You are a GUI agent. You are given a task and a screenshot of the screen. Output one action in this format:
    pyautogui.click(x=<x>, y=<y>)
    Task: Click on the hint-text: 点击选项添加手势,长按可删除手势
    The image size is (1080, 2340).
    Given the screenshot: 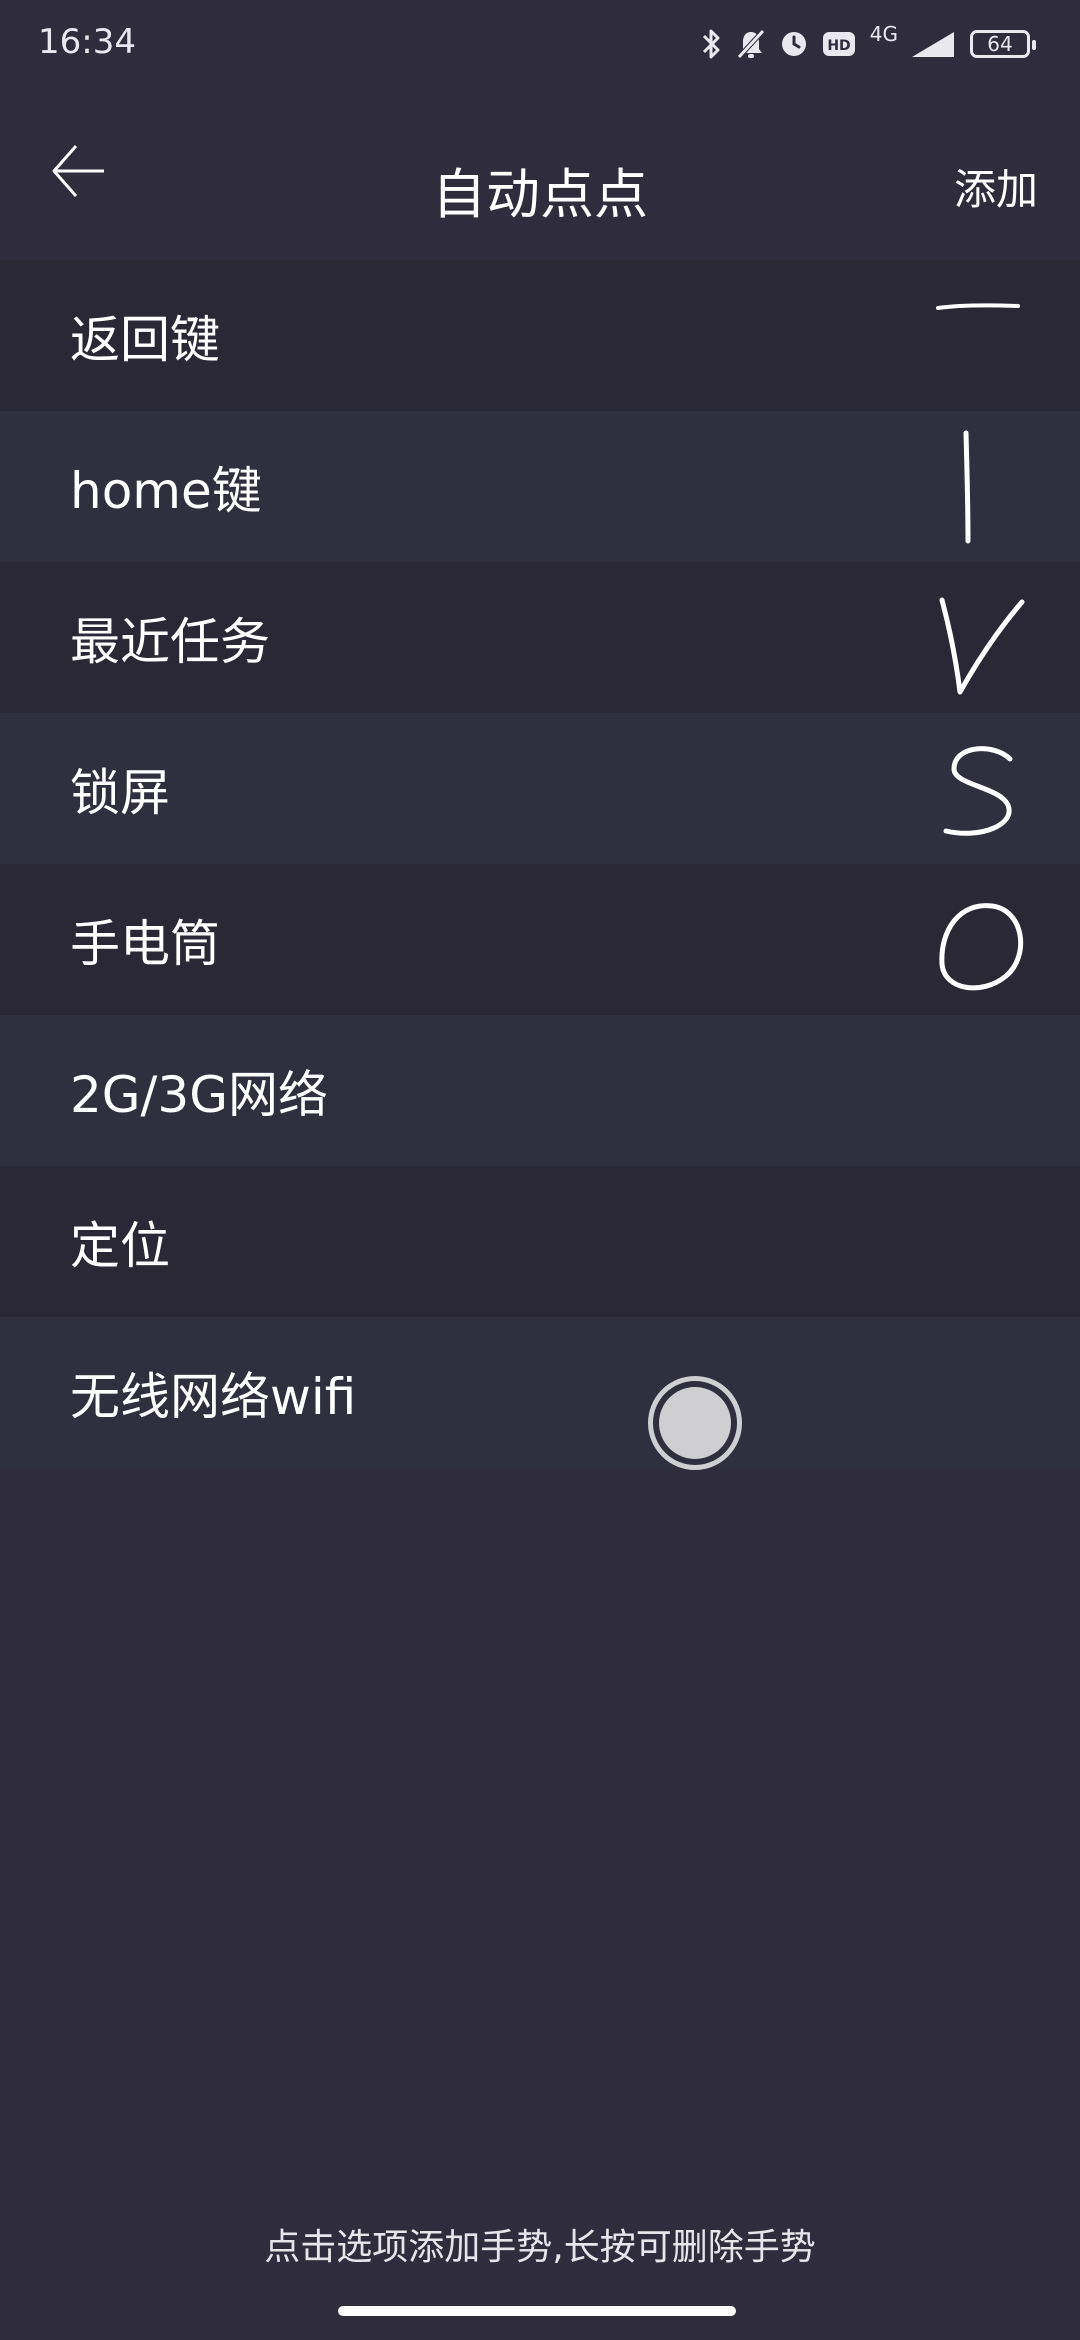 What is the action you would take?
    pyautogui.click(x=540, y=2247)
    